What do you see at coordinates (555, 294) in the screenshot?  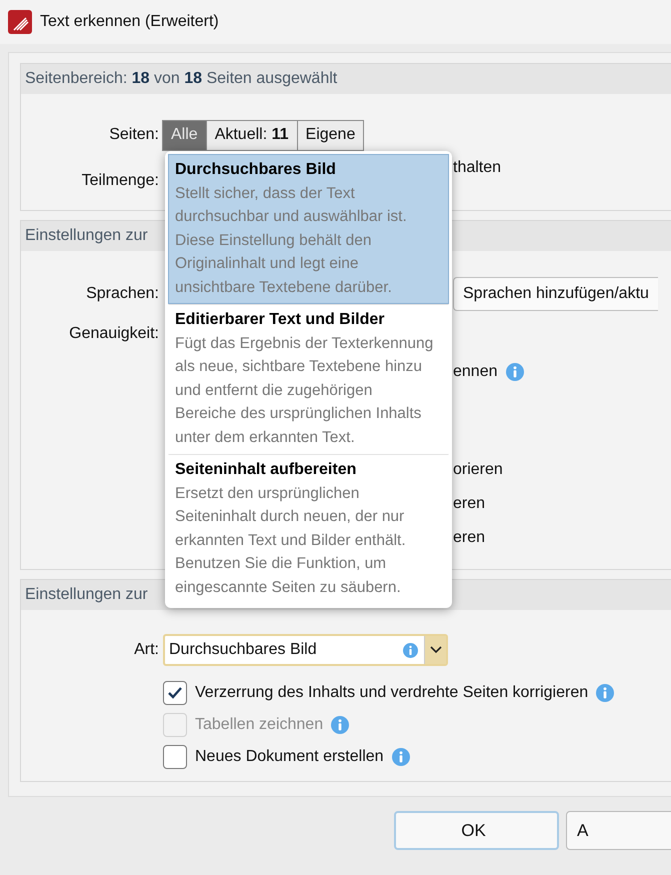 I see `languages-button: Sprachen hinzufügen/aktu` at bounding box center [555, 294].